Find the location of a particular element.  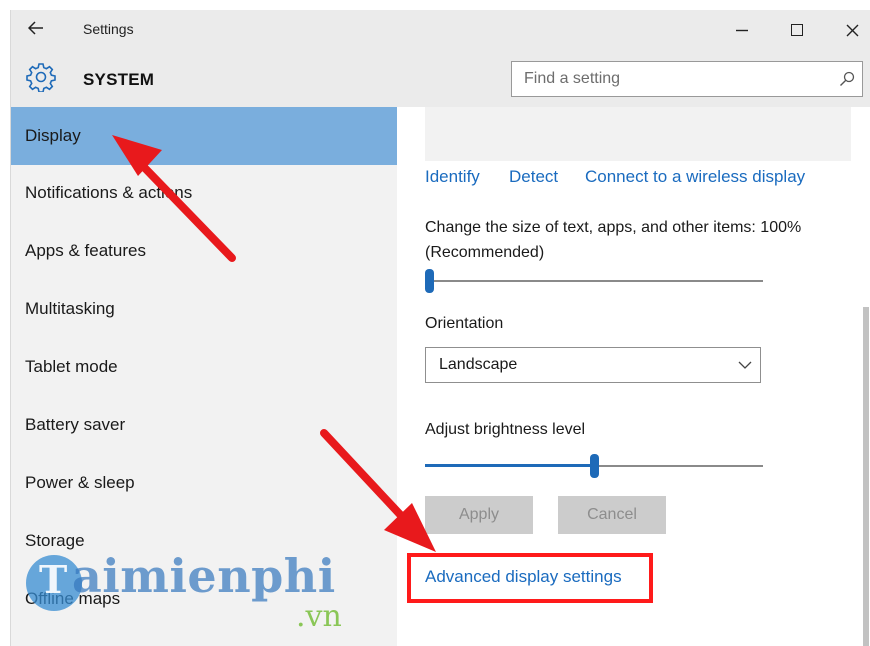

sidebar-item-label: Apps & features is located at coordinates (85, 250).